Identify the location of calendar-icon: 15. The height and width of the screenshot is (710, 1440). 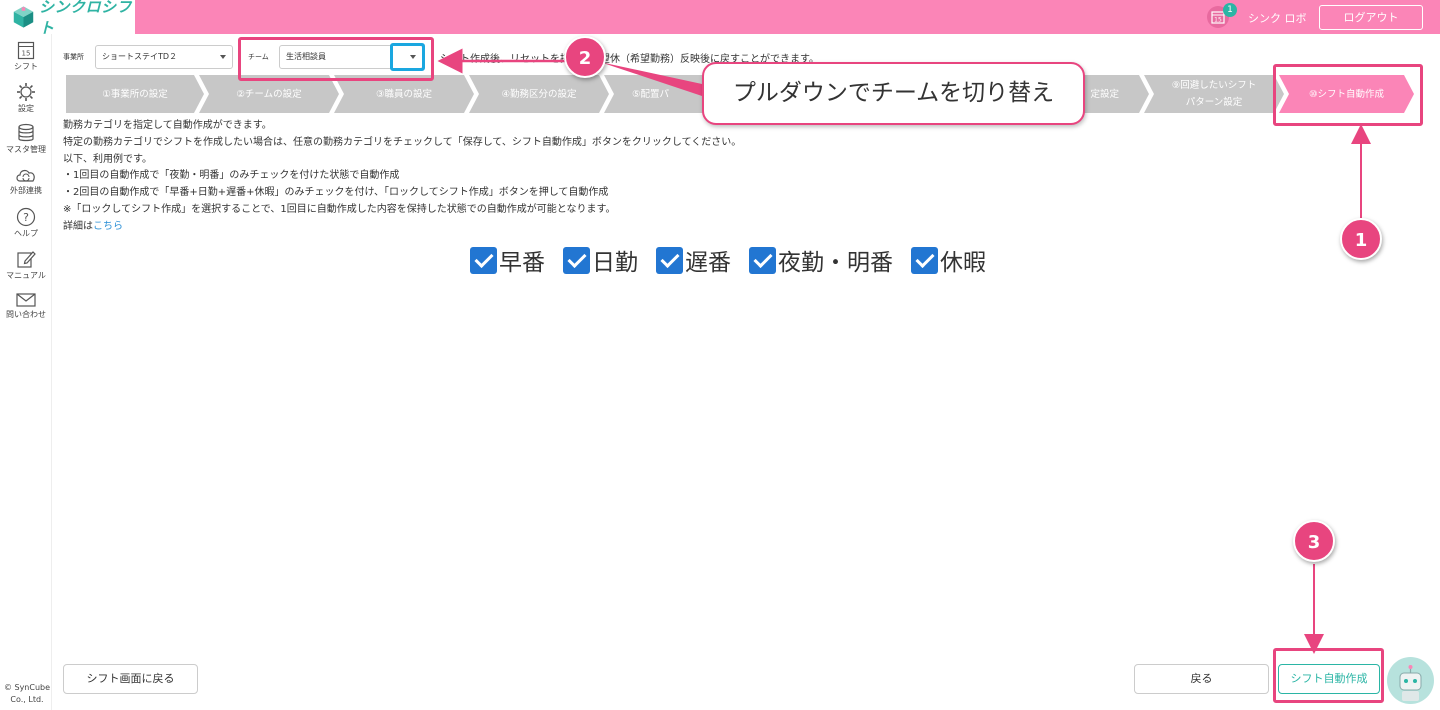
(26, 50).